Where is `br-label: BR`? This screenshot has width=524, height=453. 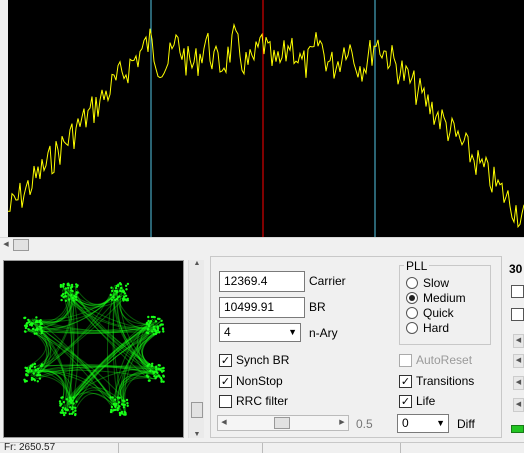
br-label: BR is located at coordinates (317, 307).